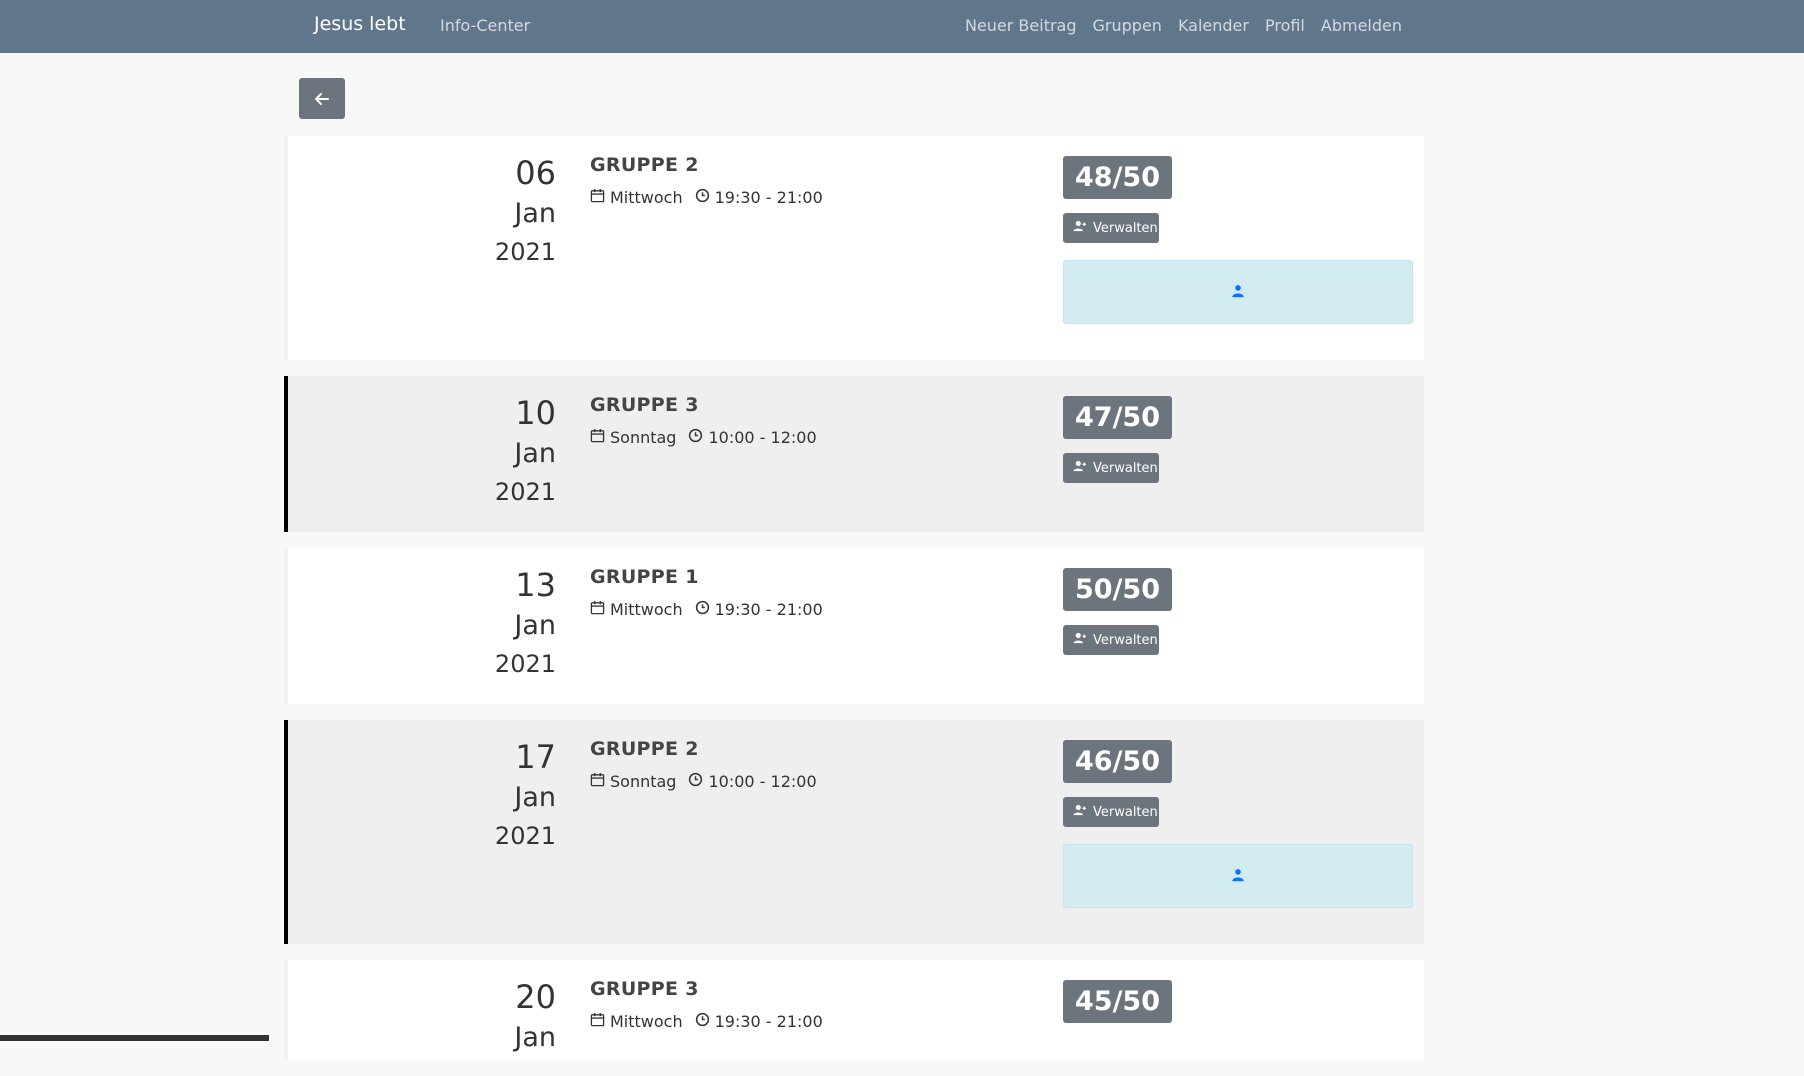  What do you see at coordinates (535, 997) in the screenshot?
I see `event-day: 20` at bounding box center [535, 997].